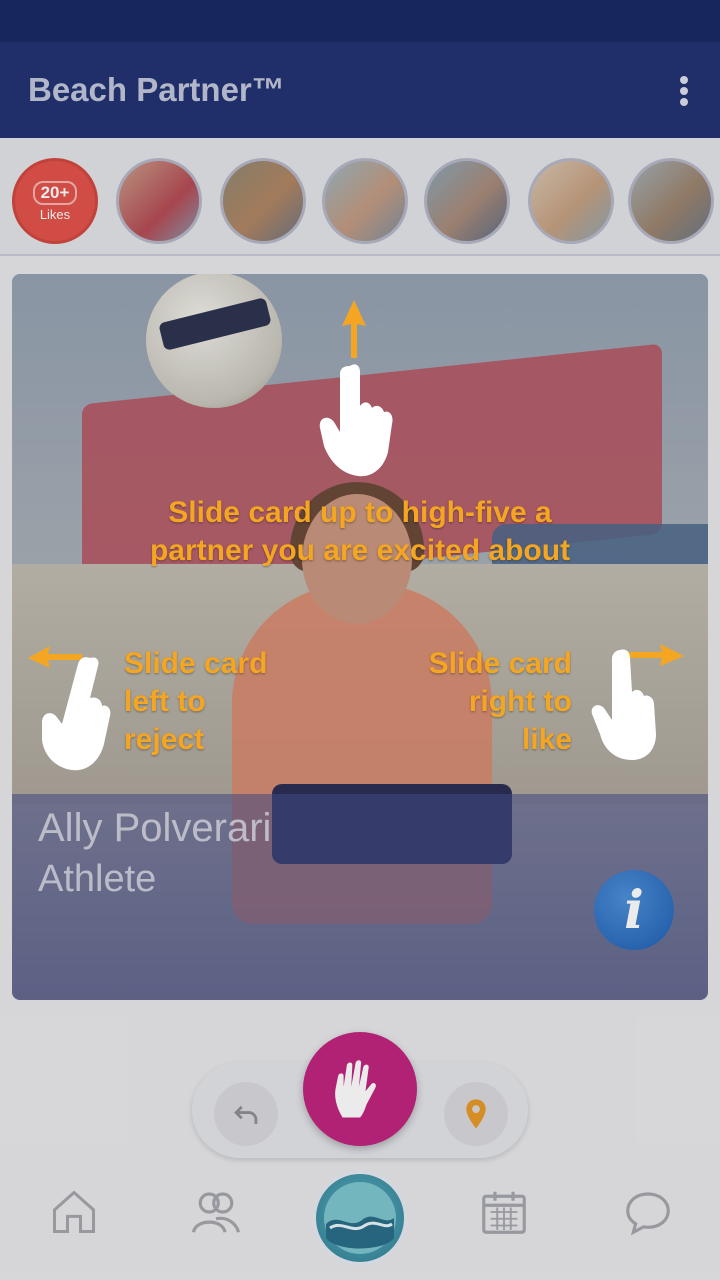  What do you see at coordinates (360, 512) in the screenshot?
I see `hint-up-line1: Slide card up to high-five a` at bounding box center [360, 512].